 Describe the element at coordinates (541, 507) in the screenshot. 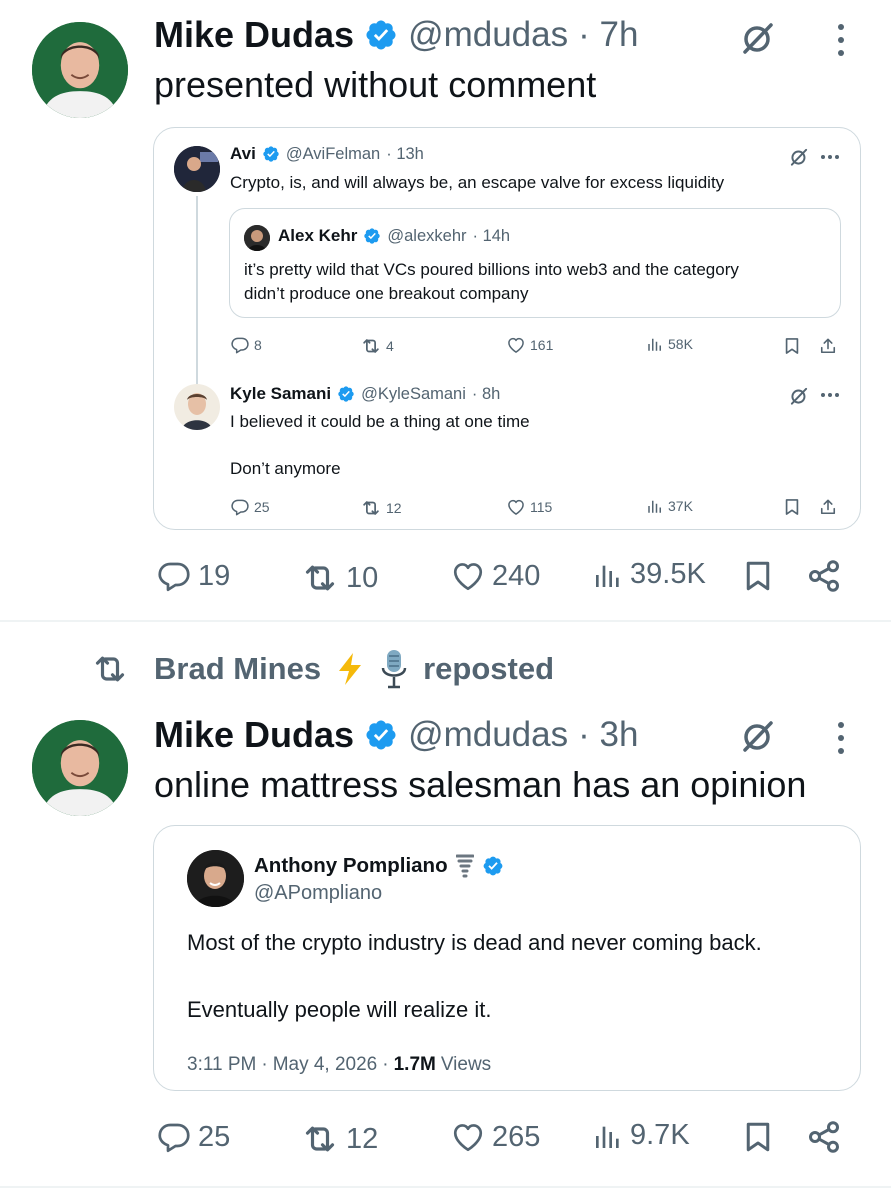

I see `like-count: 115` at that location.